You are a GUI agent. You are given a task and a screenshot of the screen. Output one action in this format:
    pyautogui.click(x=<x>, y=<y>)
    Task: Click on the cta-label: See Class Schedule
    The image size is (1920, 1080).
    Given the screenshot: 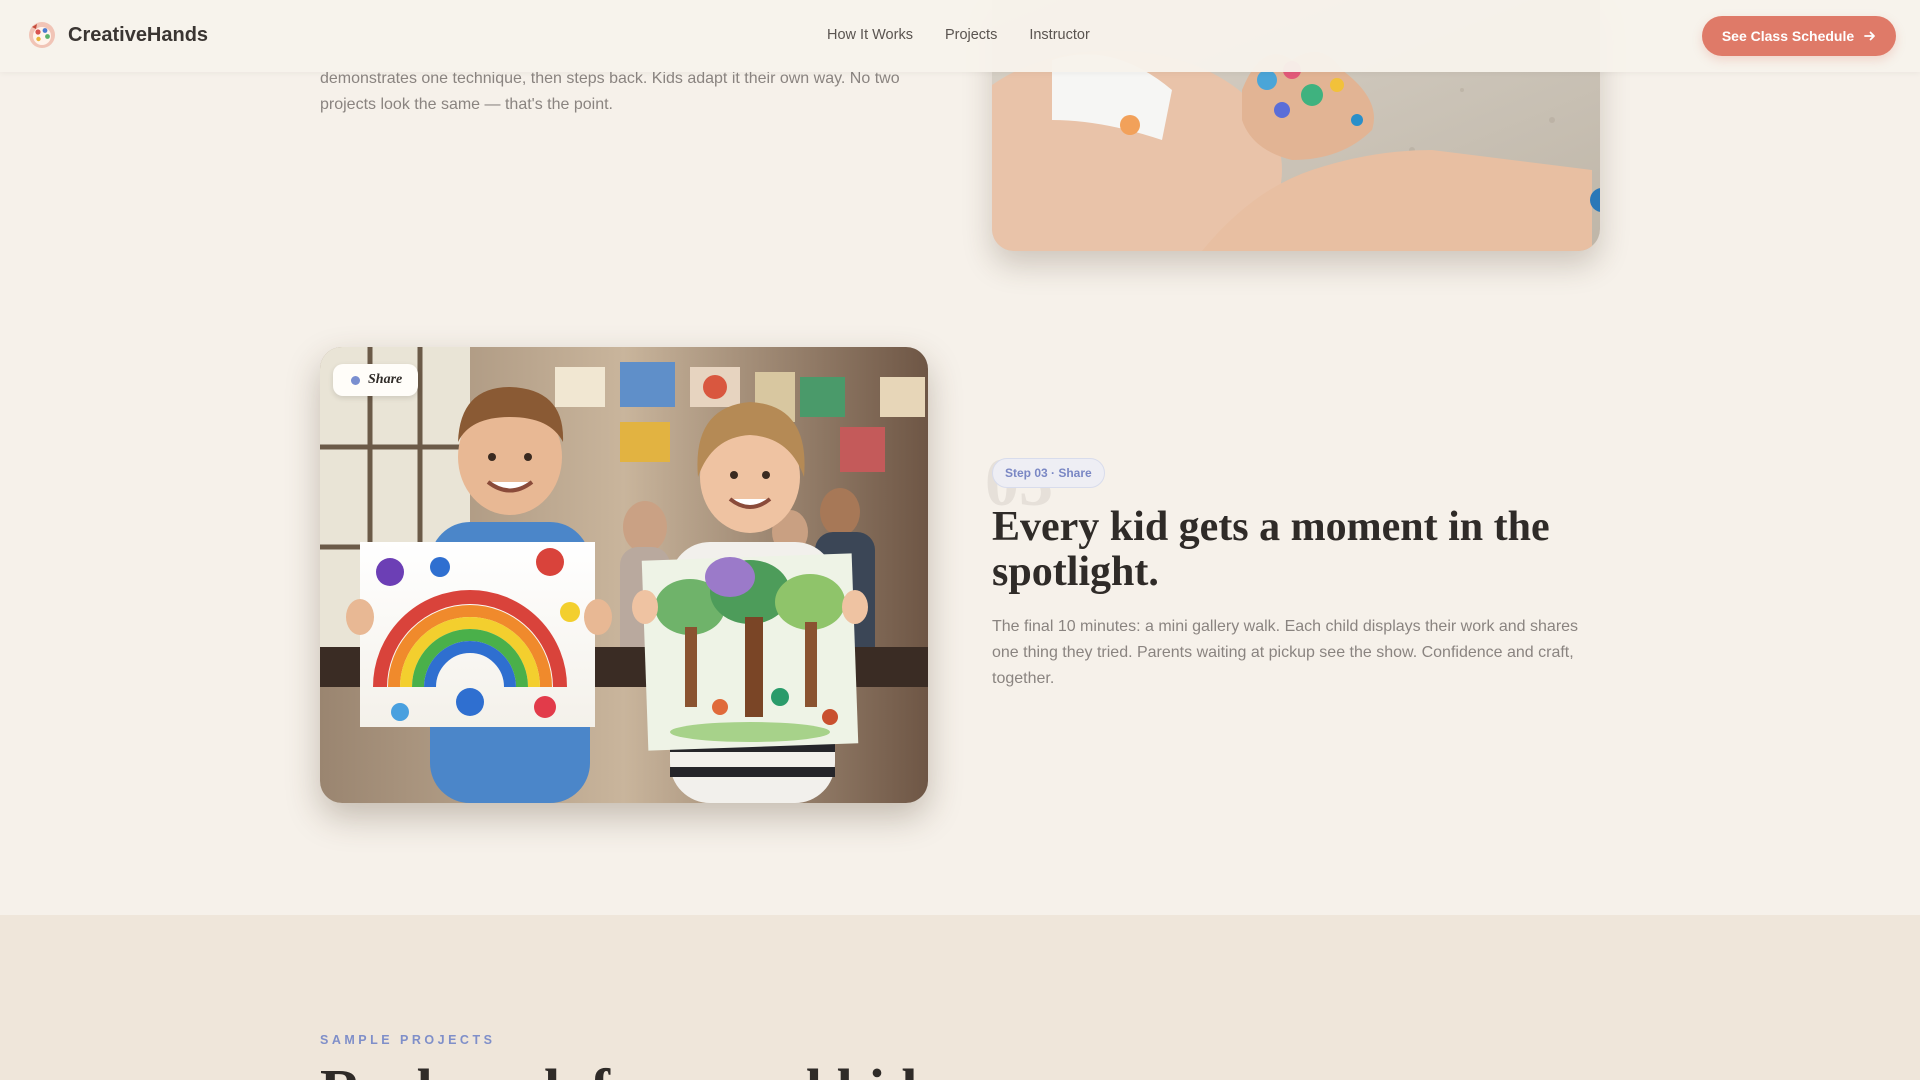 What is the action you would take?
    pyautogui.click(x=1788, y=36)
    